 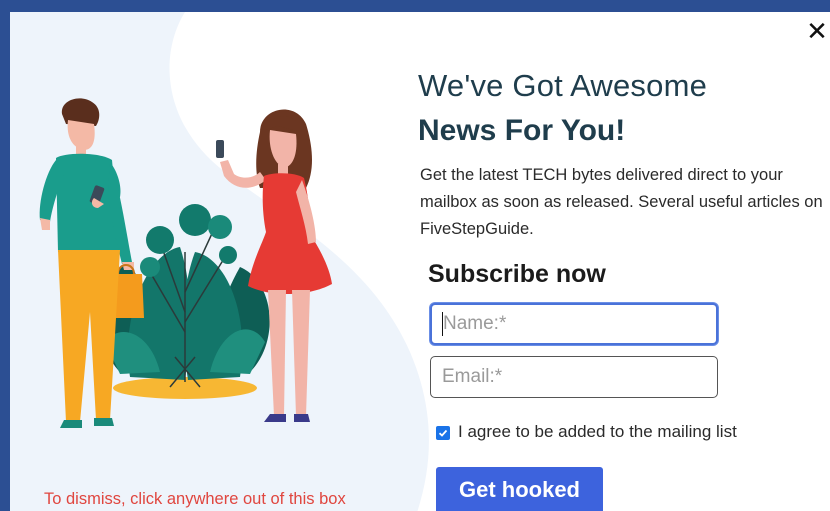 I want to click on name-field, so click(x=574, y=324).